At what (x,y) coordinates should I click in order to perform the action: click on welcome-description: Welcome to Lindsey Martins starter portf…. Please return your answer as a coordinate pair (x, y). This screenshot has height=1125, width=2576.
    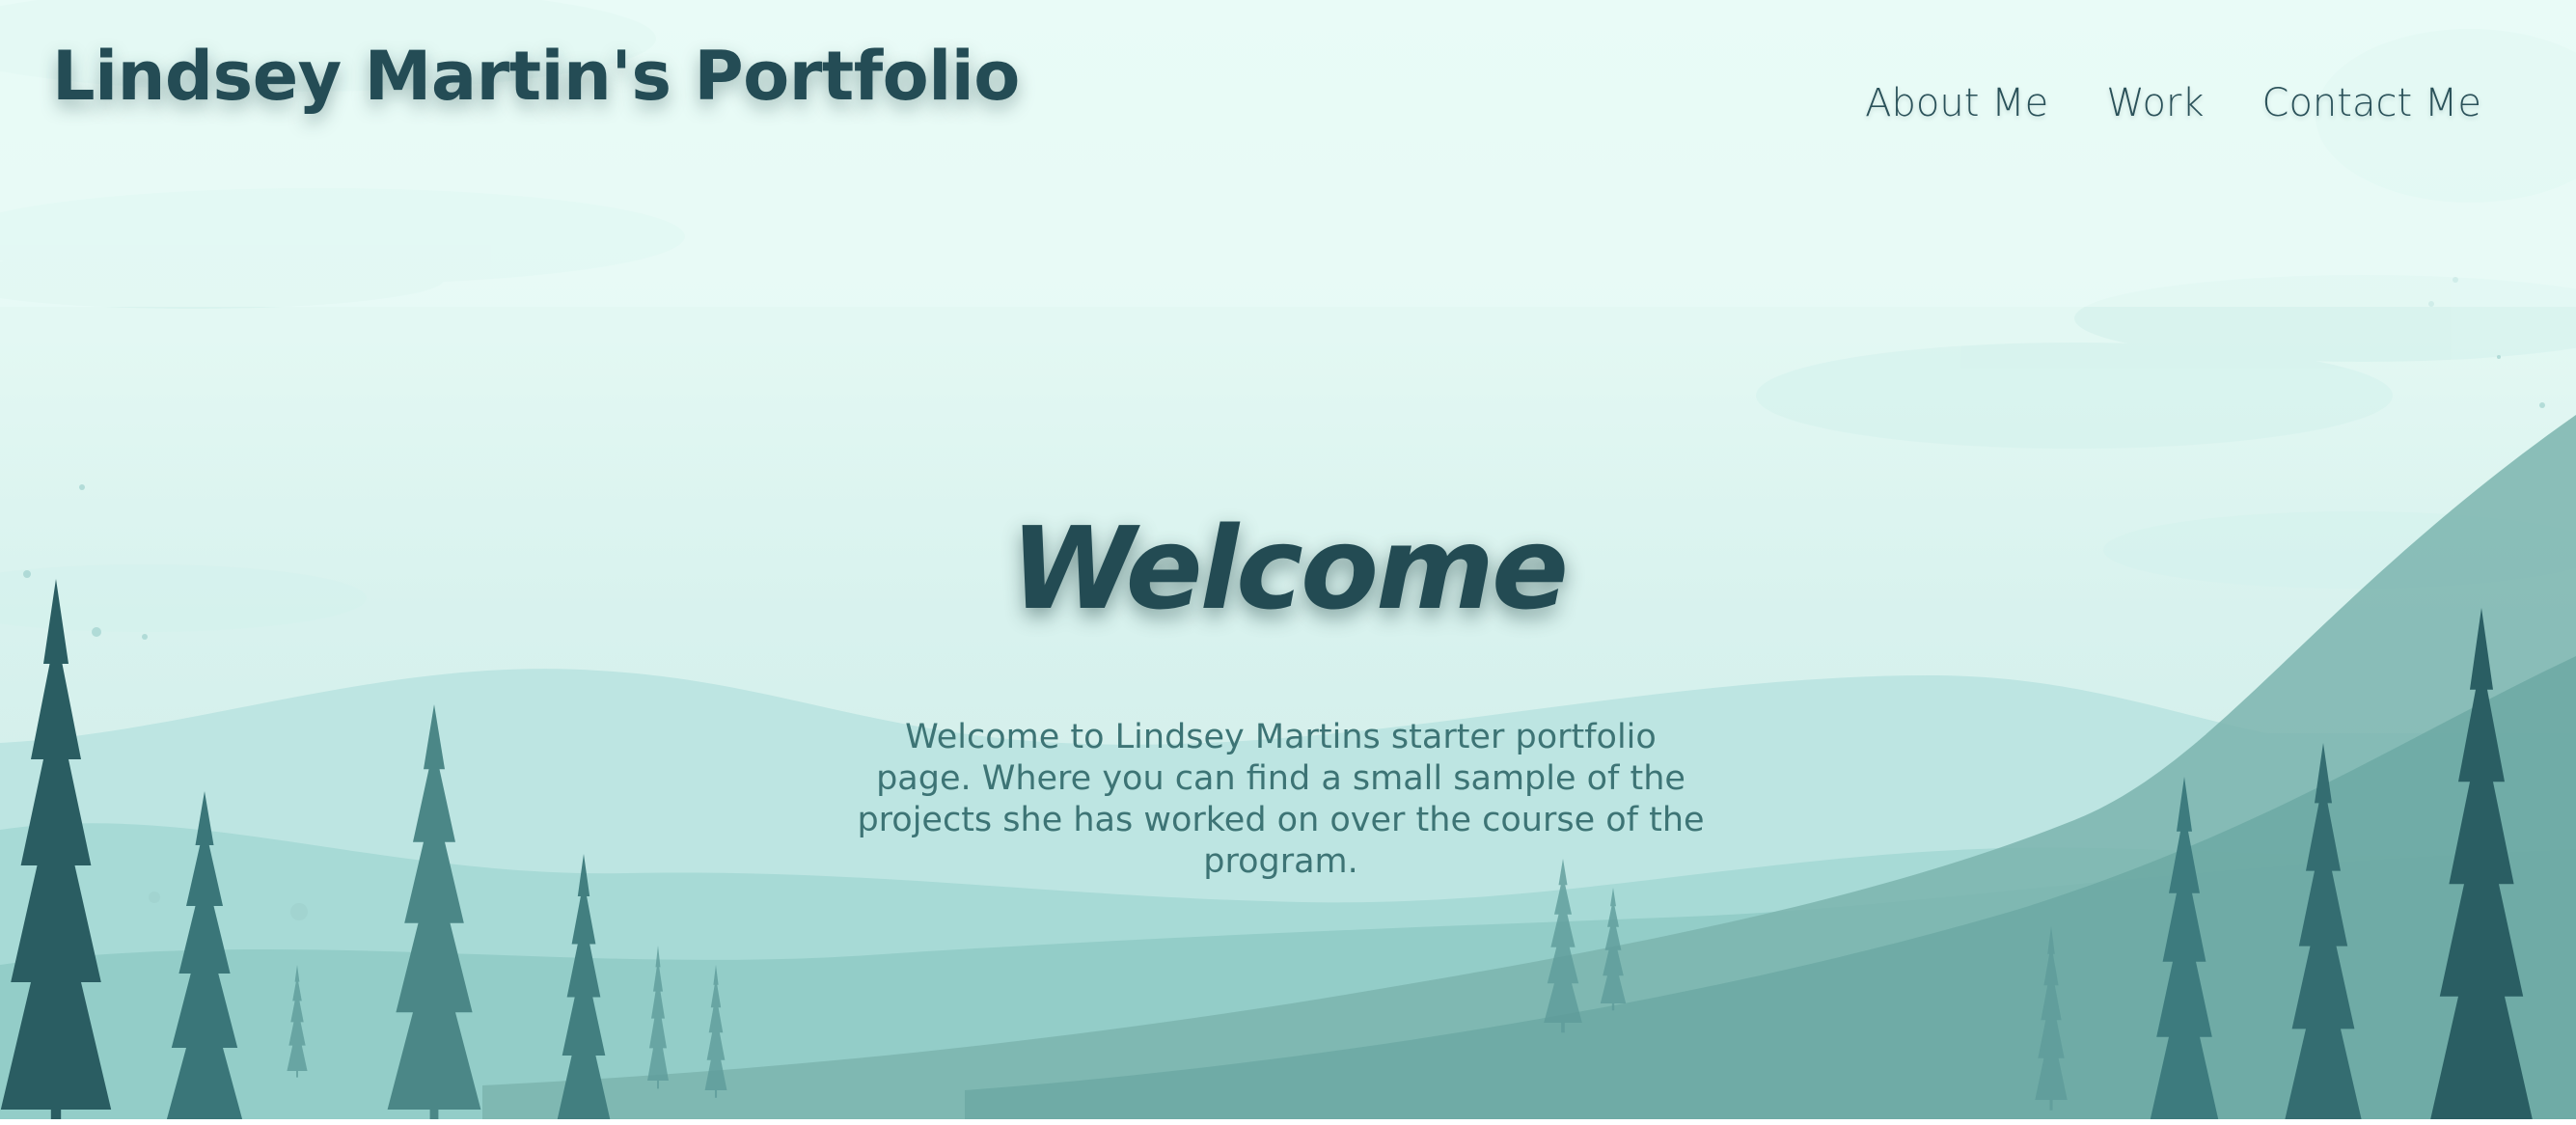
    Looking at the image, I should click on (1281, 799).